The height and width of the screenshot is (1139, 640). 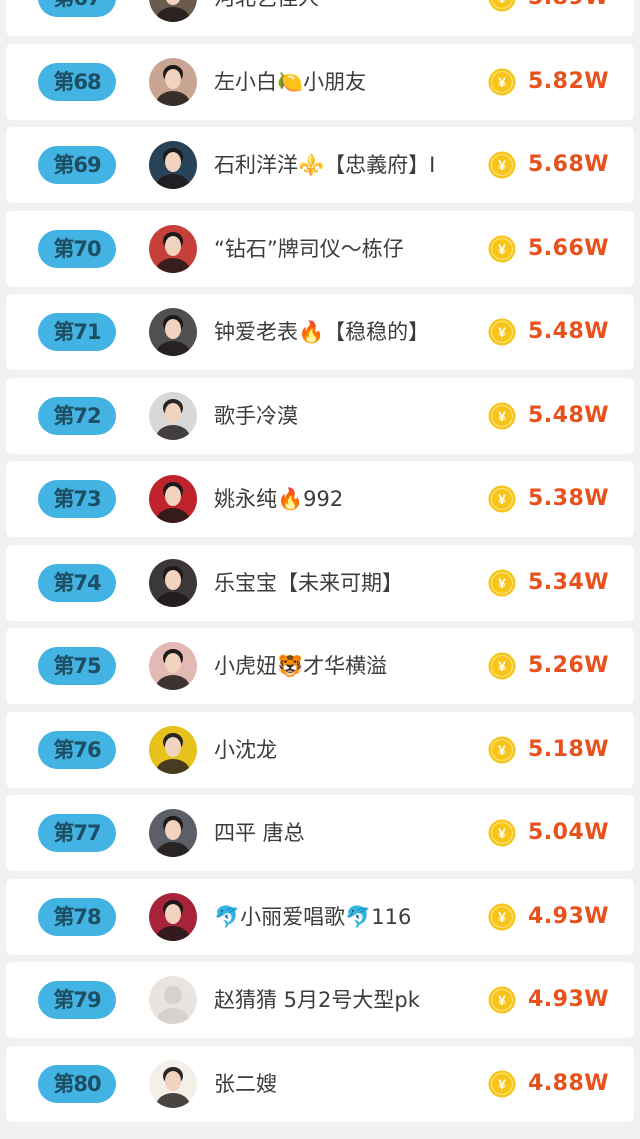 What do you see at coordinates (77, 499) in the screenshot?
I see `rank-badge: 第73` at bounding box center [77, 499].